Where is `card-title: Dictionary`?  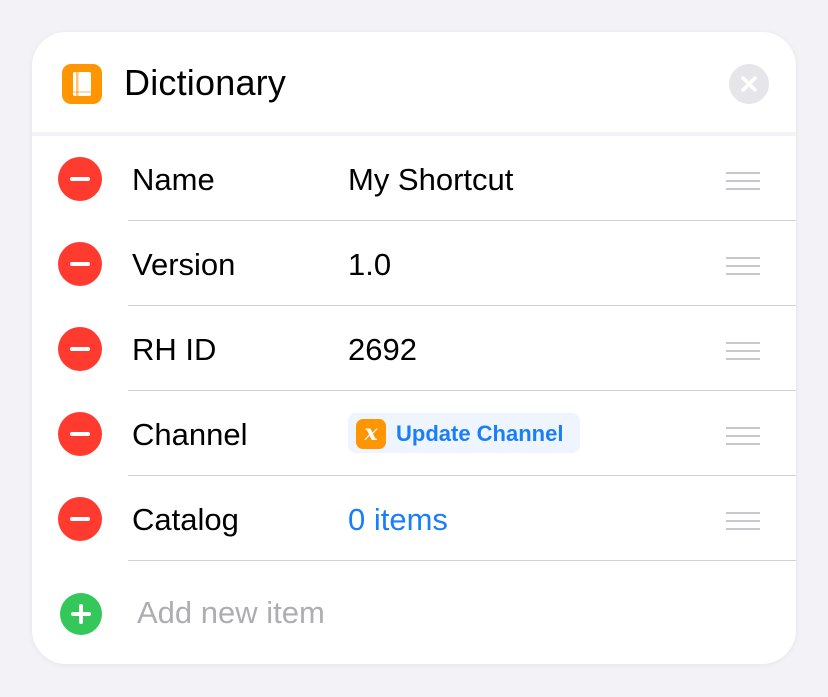
card-title: Dictionary is located at coordinates (205, 82).